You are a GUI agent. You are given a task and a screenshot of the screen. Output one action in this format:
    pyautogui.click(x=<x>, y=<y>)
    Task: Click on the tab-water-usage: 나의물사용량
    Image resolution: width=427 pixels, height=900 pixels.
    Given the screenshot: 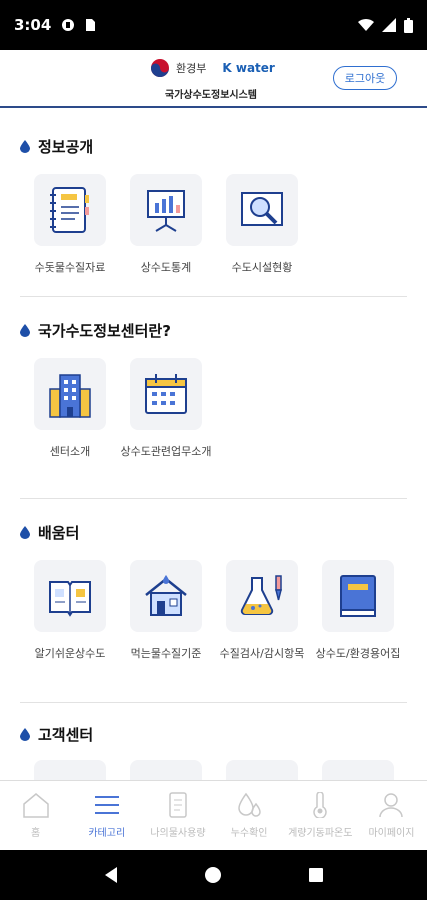 What is the action you would take?
    pyautogui.click(x=177, y=815)
    